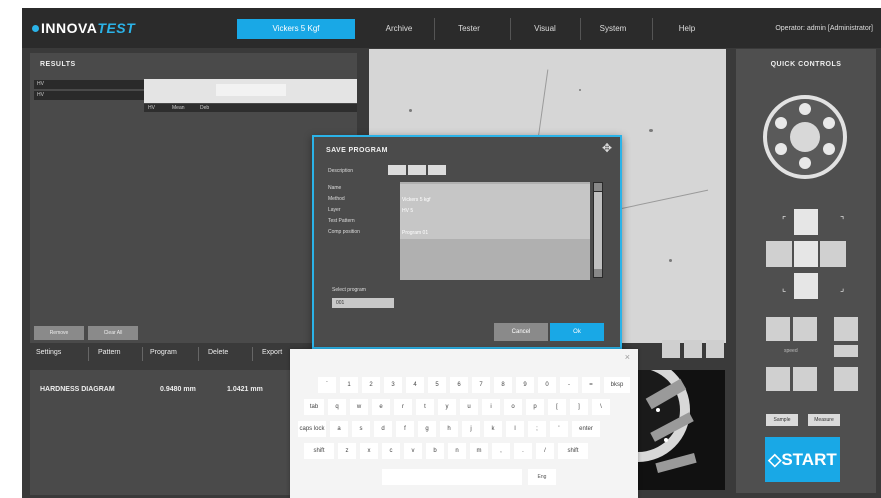 The height and width of the screenshot is (498, 881). Describe the element at coordinates (493, 429) in the screenshot. I see `key: k` at that location.